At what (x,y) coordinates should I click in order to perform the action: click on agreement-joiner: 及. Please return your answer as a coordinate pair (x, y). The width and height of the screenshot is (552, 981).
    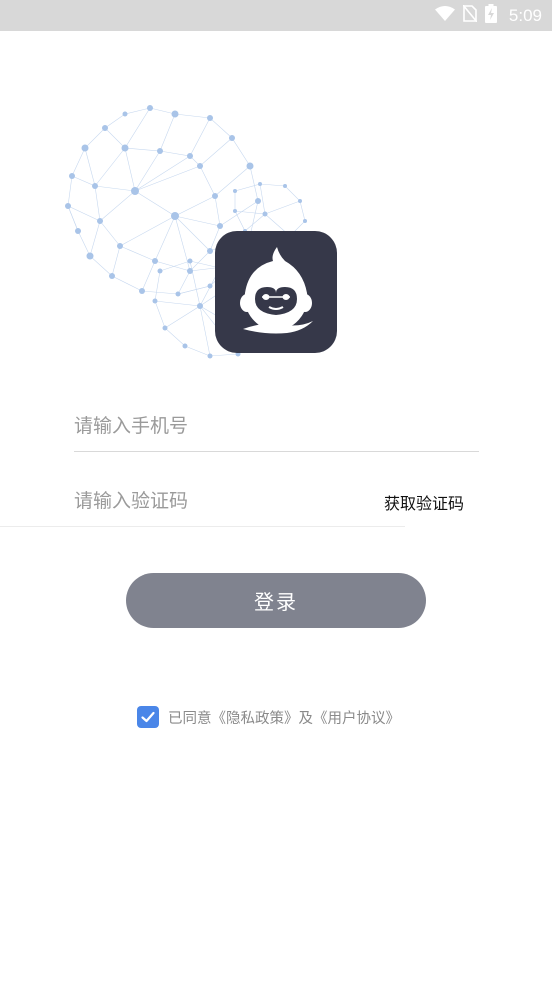
    Looking at the image, I should click on (306, 718).